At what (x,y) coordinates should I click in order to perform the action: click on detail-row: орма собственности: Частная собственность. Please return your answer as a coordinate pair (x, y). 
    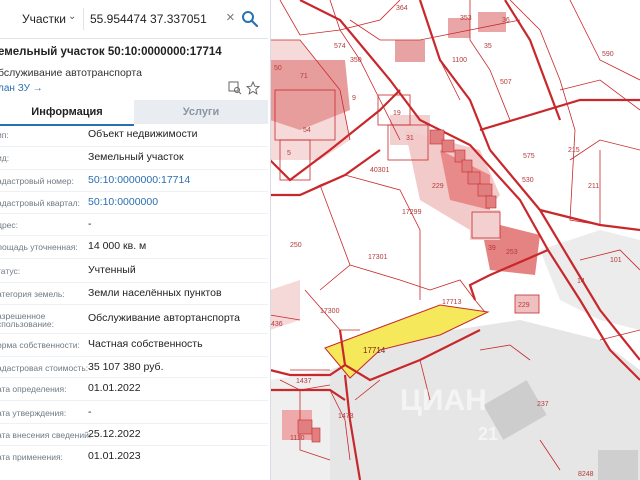
    Looking at the image, I should click on (134, 345).